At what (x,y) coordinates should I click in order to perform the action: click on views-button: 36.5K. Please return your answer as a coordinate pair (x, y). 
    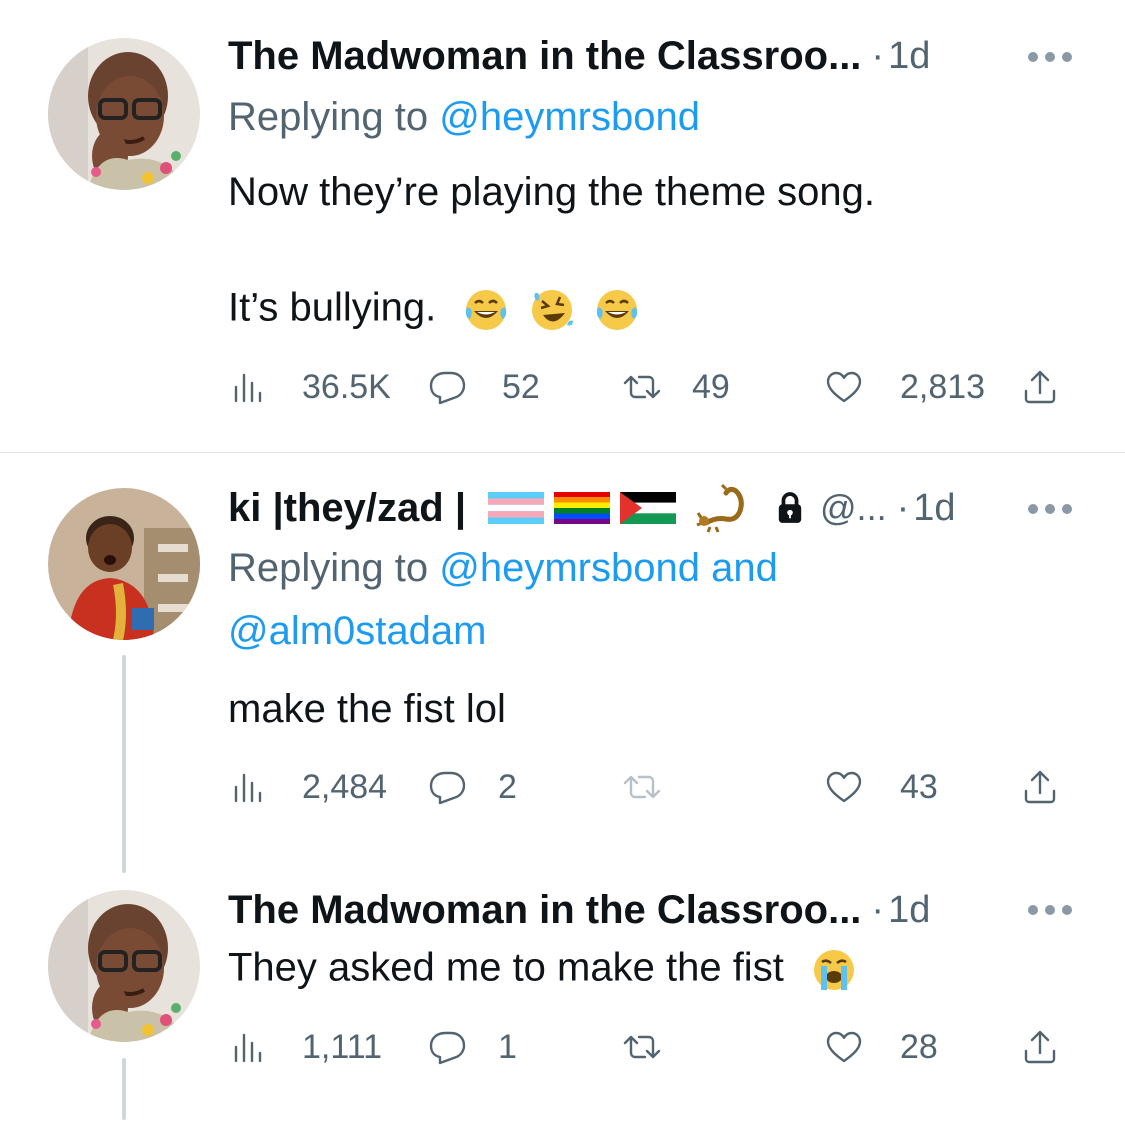
    Looking at the image, I should click on (309, 387).